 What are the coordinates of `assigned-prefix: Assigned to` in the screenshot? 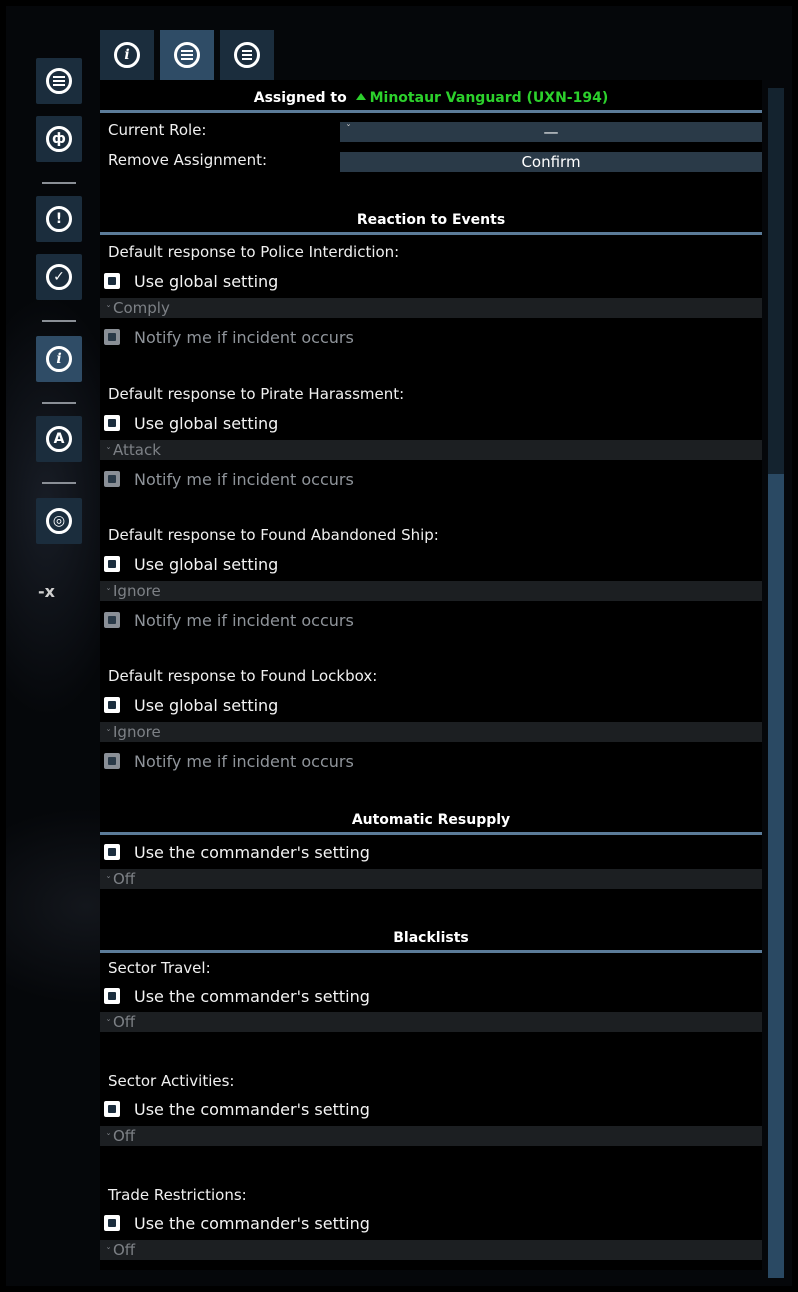 It's located at (300, 98).